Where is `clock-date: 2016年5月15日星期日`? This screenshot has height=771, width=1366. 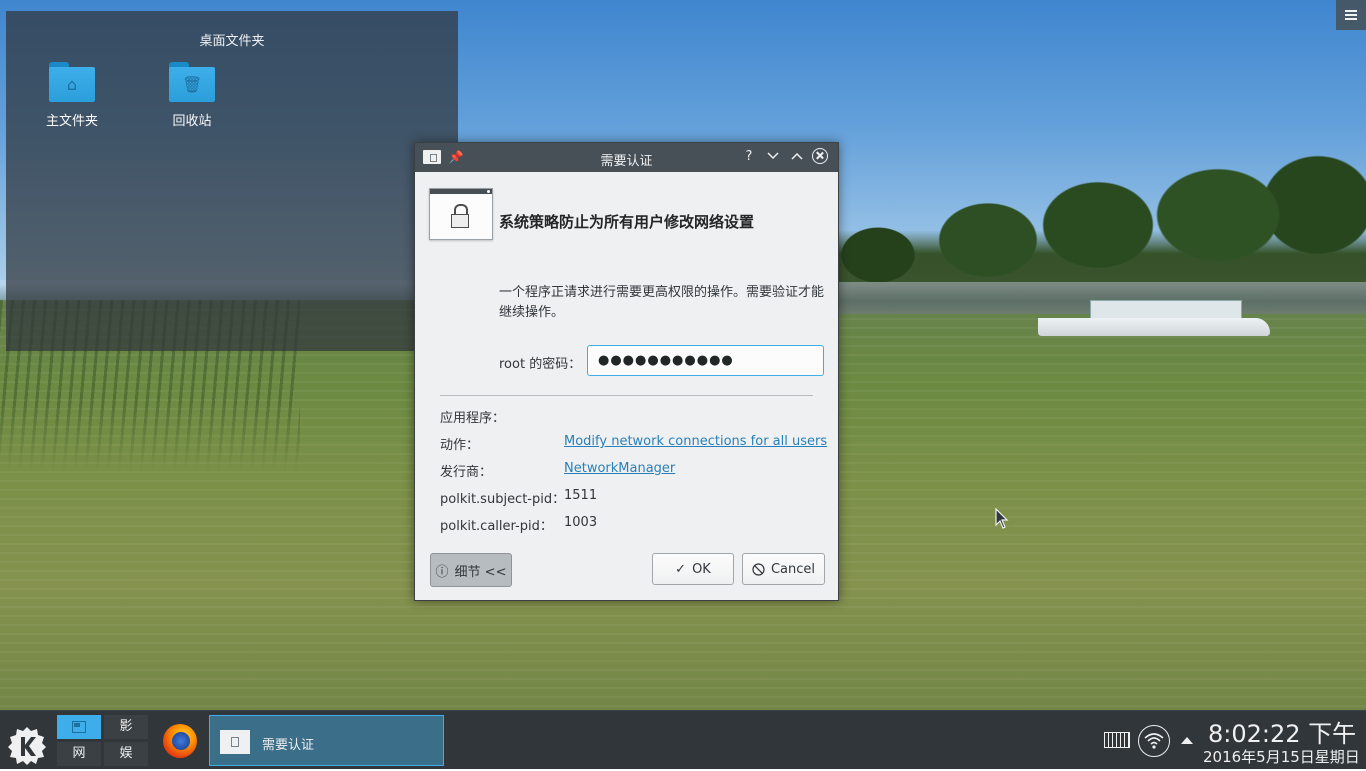
clock-date: 2016年5月15日星期日 is located at coordinates (1281, 756).